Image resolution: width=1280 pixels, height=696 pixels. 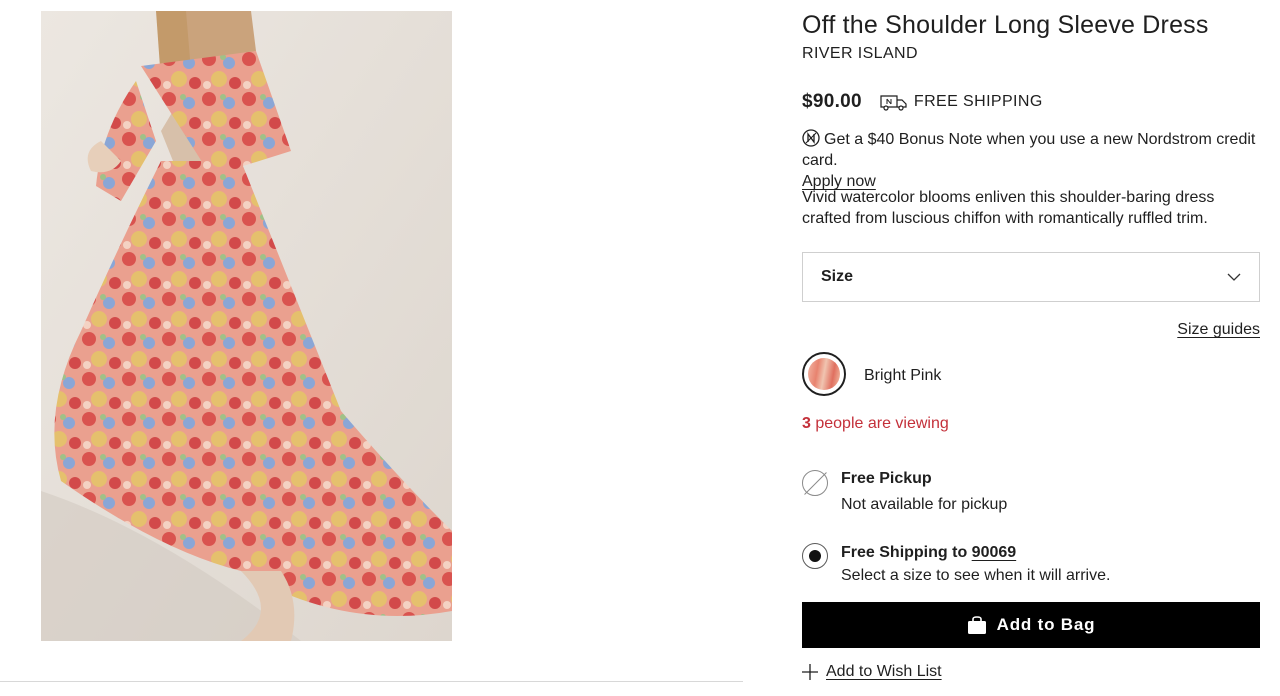 I want to click on shipping-radio, so click(x=815, y=556).